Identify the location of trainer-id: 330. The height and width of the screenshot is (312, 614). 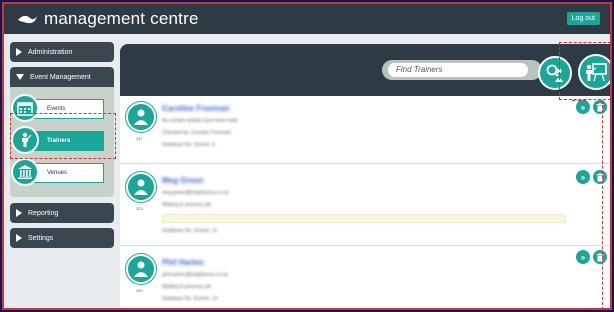
(139, 290).